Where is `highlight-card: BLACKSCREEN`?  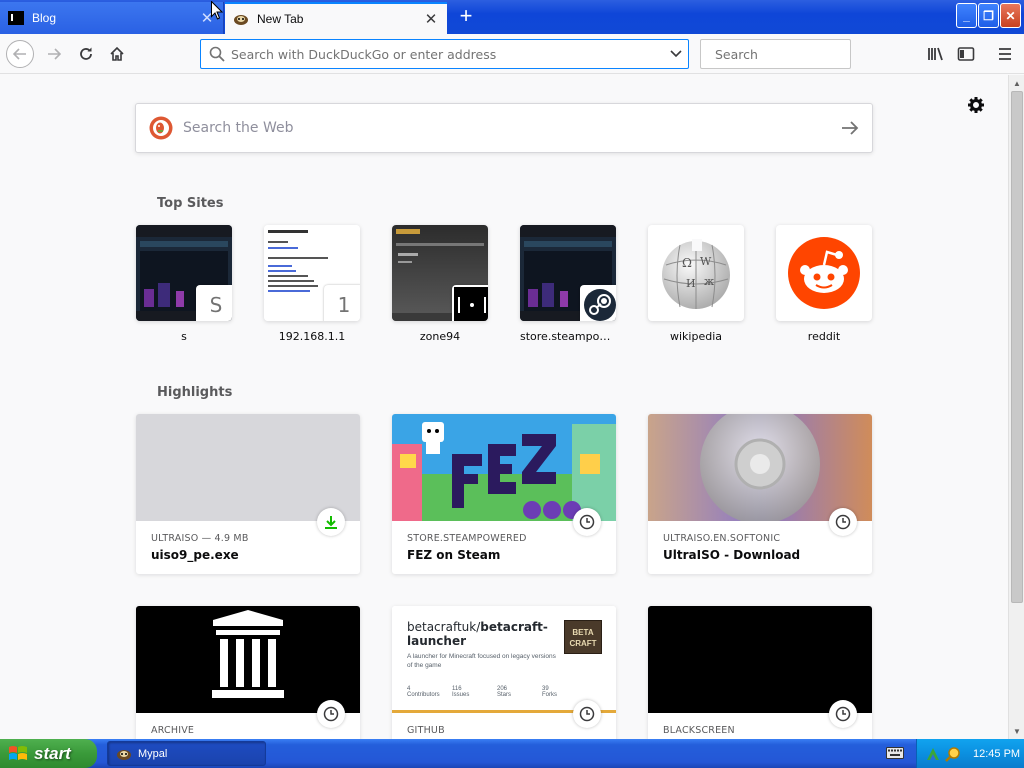 highlight-card: BLACKSCREEN is located at coordinates (760, 672).